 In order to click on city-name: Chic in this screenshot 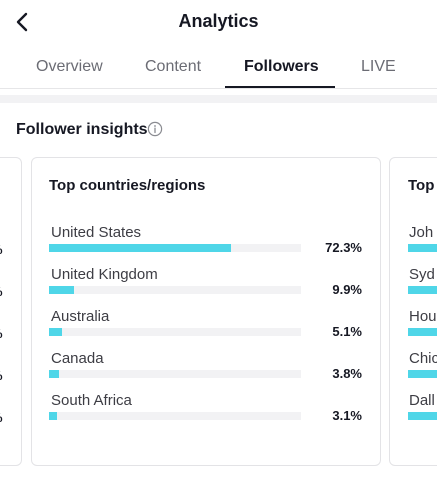, I will do `click(423, 358)`.